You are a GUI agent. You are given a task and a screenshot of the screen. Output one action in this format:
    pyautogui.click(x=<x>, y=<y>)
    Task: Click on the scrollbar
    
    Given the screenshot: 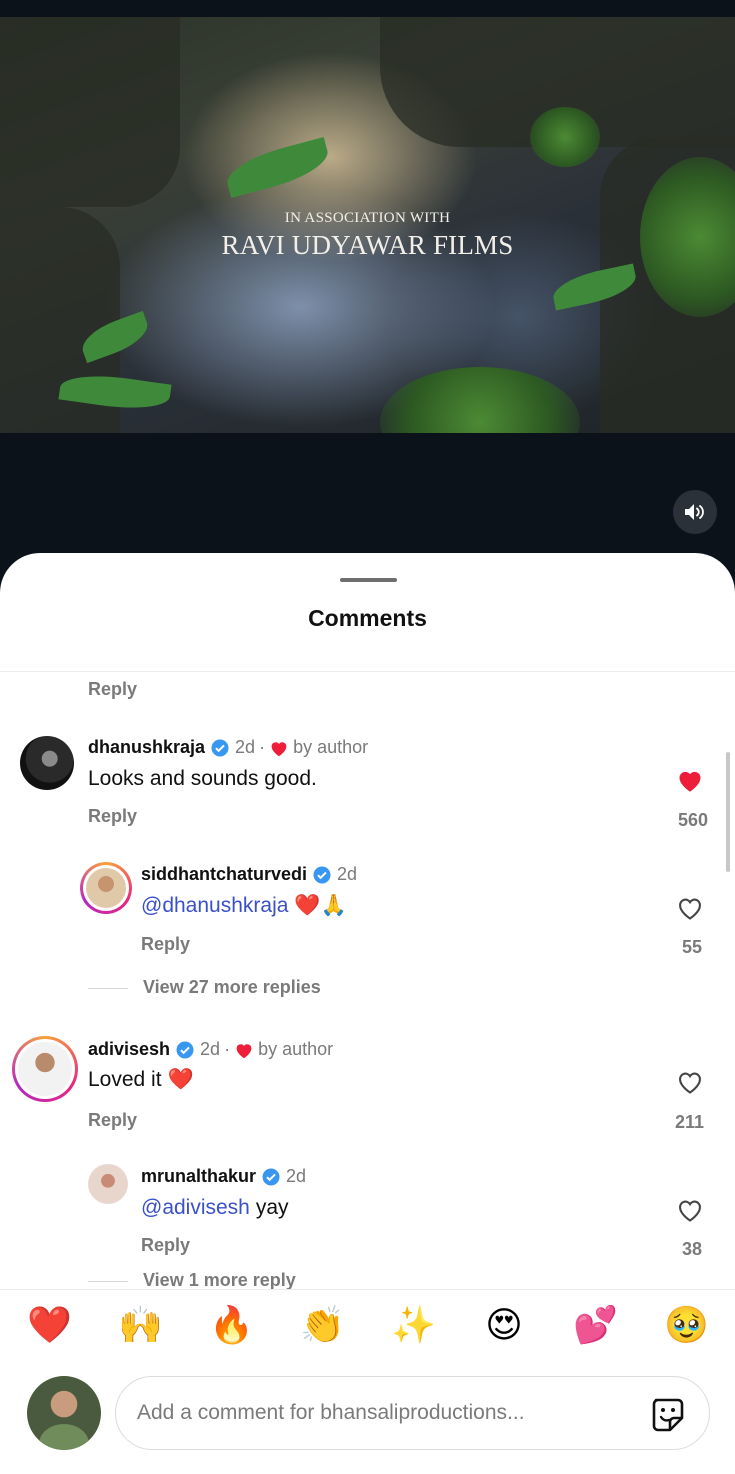 What is the action you would take?
    pyautogui.click(x=728, y=812)
    